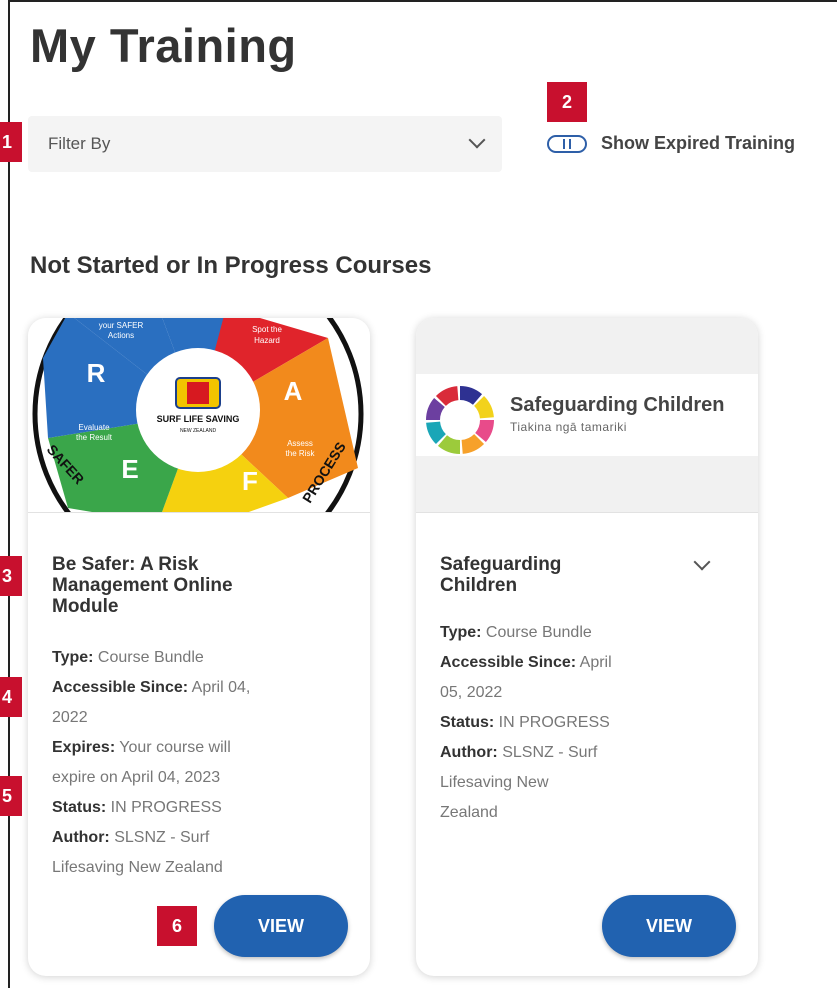 This screenshot has height=988, width=837. Describe the element at coordinates (568, 427) in the screenshot. I see `brand-subtitle: Tiakina ngā tamariki` at that location.